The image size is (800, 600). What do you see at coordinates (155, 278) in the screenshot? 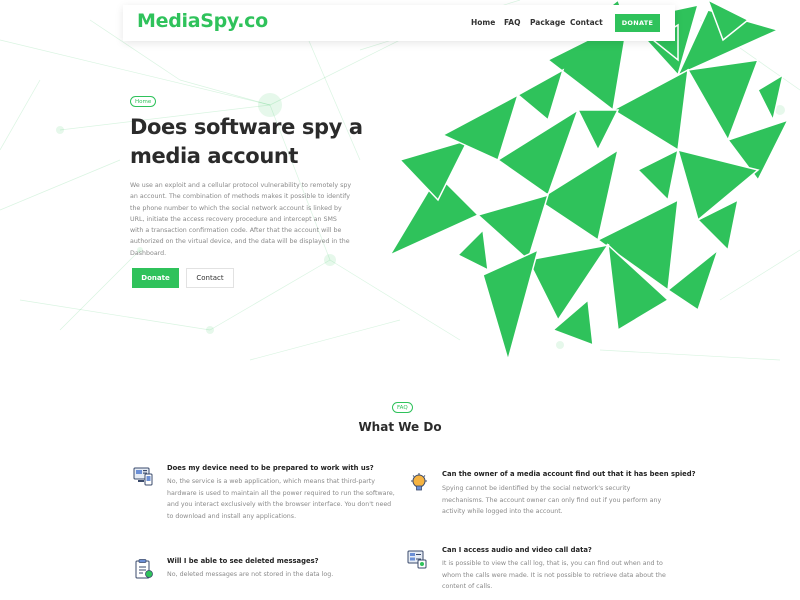
I see `donate-button: Donate` at bounding box center [155, 278].